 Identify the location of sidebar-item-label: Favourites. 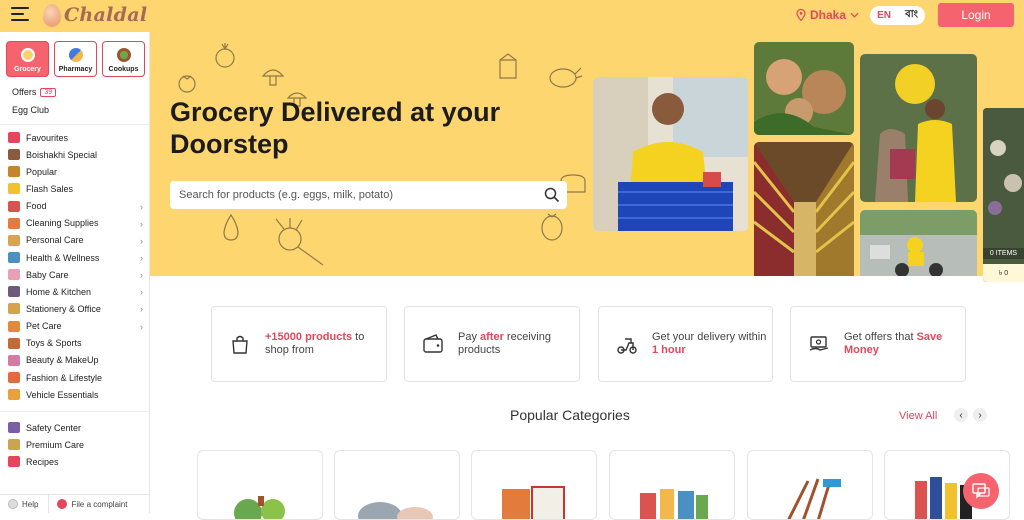
(47, 137).